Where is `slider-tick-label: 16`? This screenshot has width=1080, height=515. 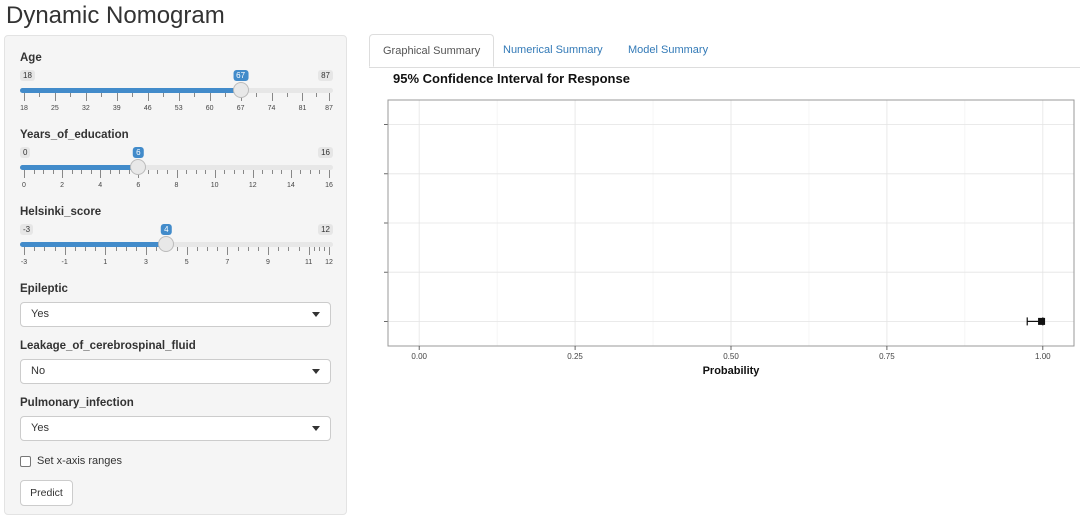 slider-tick-label: 16 is located at coordinates (329, 185).